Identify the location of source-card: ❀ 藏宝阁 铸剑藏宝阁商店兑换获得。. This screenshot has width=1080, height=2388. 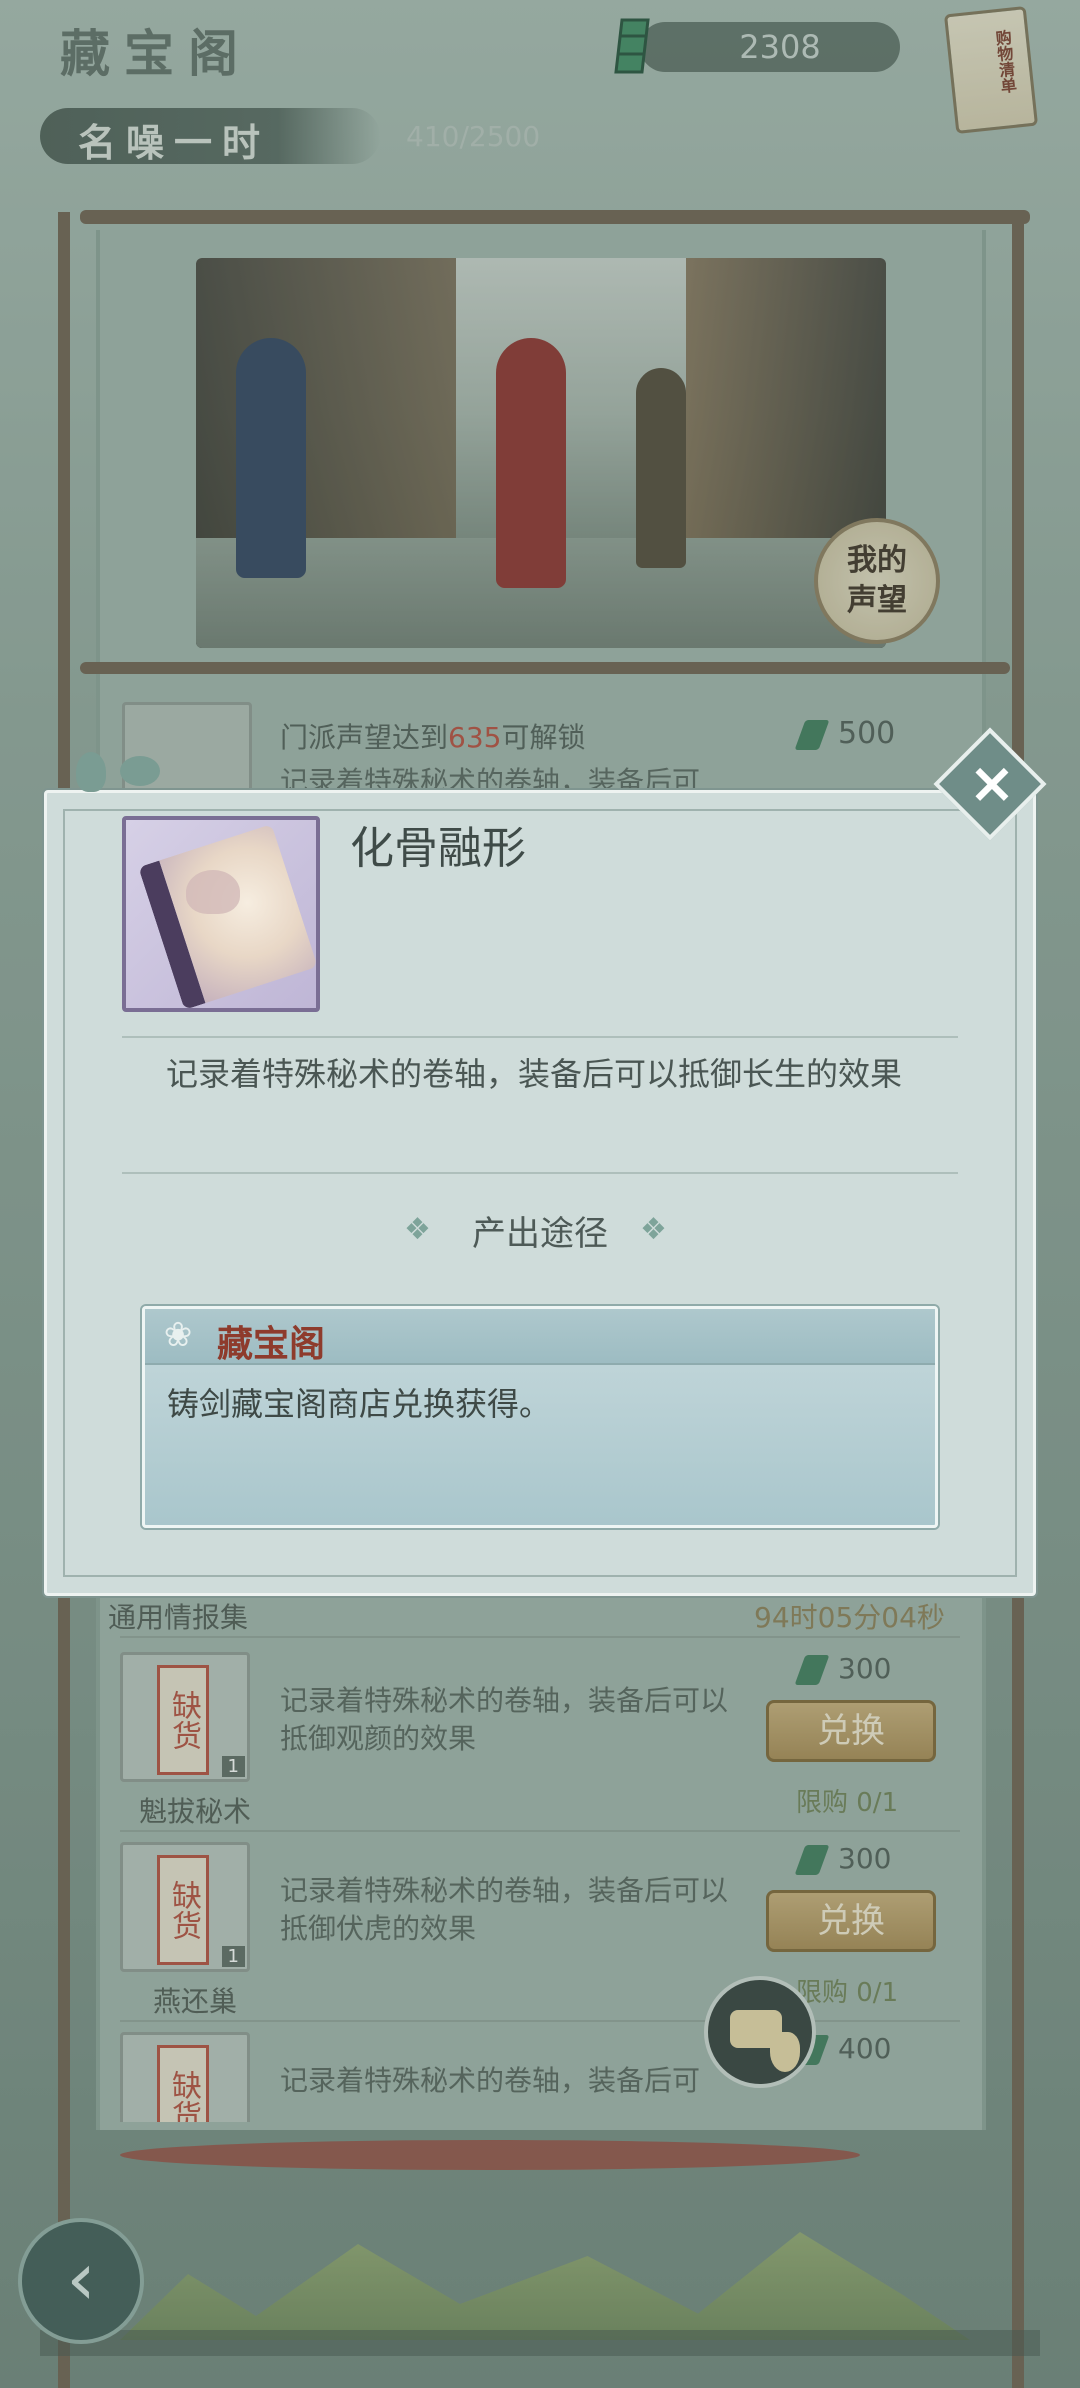
(540, 1417).